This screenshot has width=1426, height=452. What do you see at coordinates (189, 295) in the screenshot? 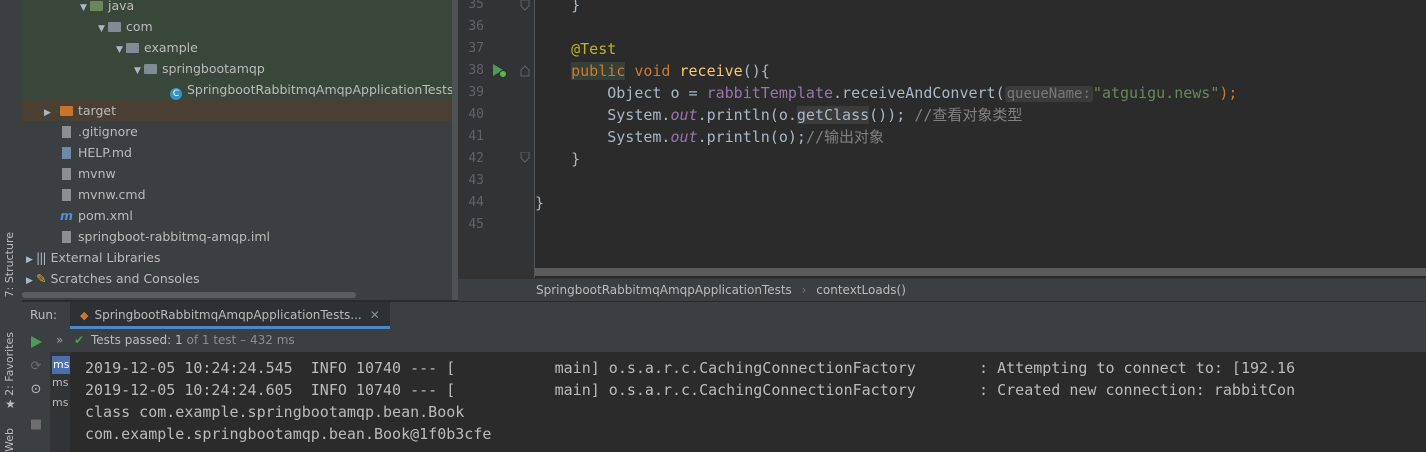
I see `tree-horizontal-scrollbar` at bounding box center [189, 295].